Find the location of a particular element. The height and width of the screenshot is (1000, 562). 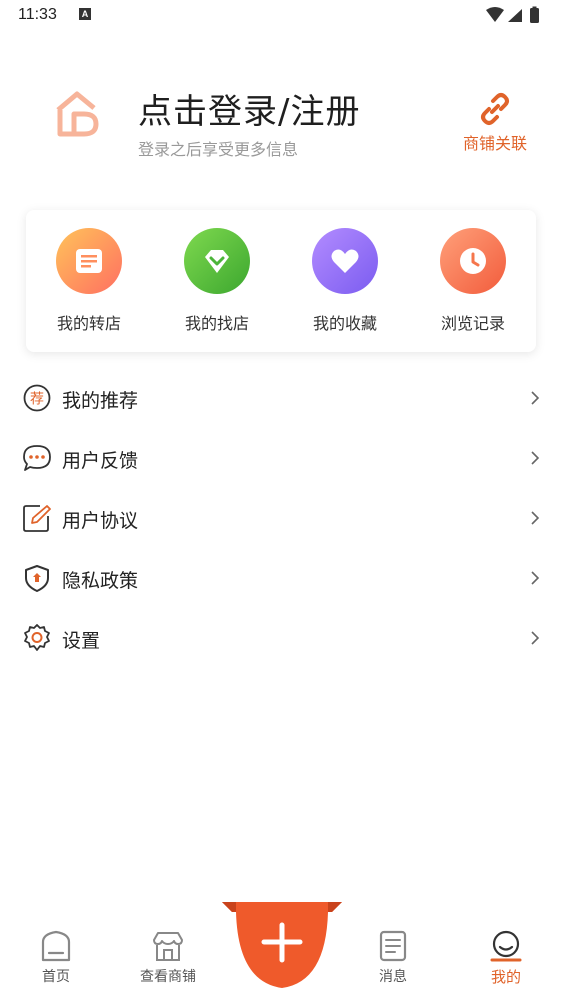

tab-home: 首页 is located at coordinates (56, 962).